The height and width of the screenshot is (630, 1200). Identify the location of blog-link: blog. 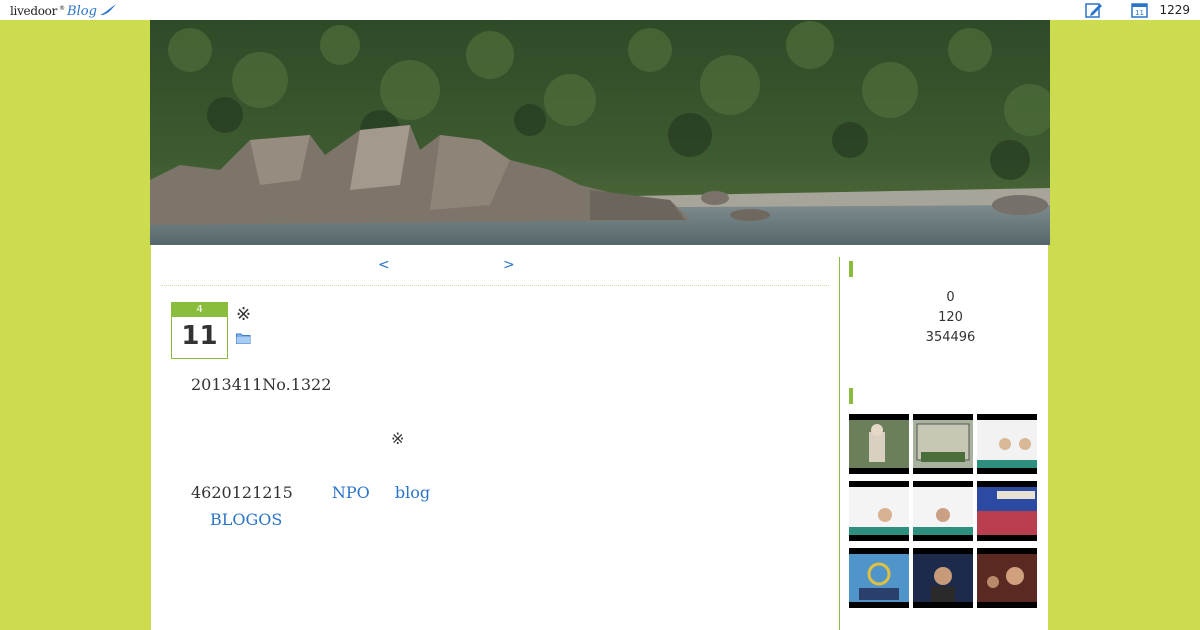
(412, 492).